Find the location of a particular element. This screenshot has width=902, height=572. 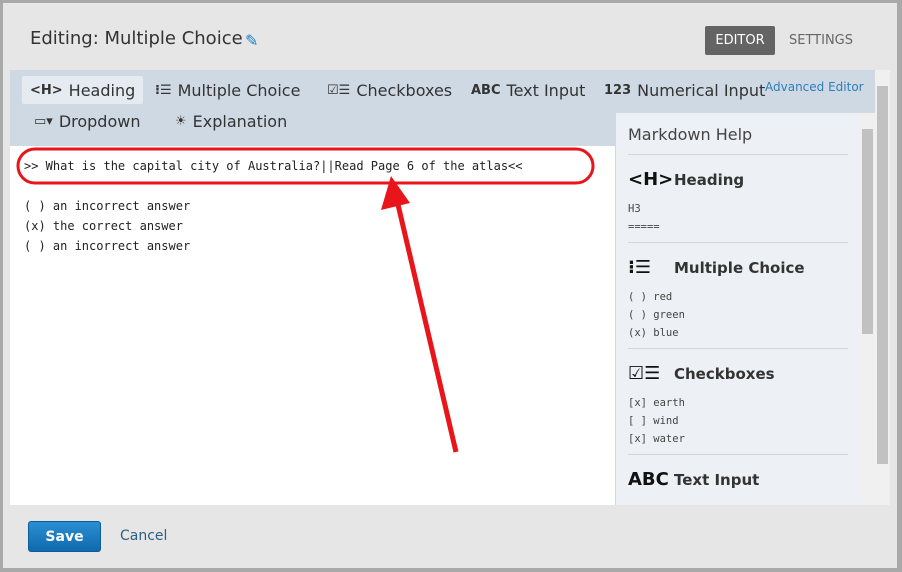

label: Text Input is located at coordinates (546, 90).